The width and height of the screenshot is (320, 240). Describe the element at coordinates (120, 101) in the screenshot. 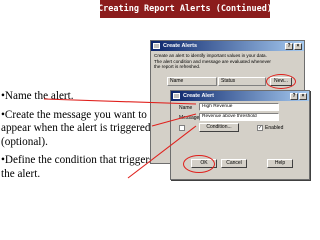

I see `line-to-name-field` at that location.